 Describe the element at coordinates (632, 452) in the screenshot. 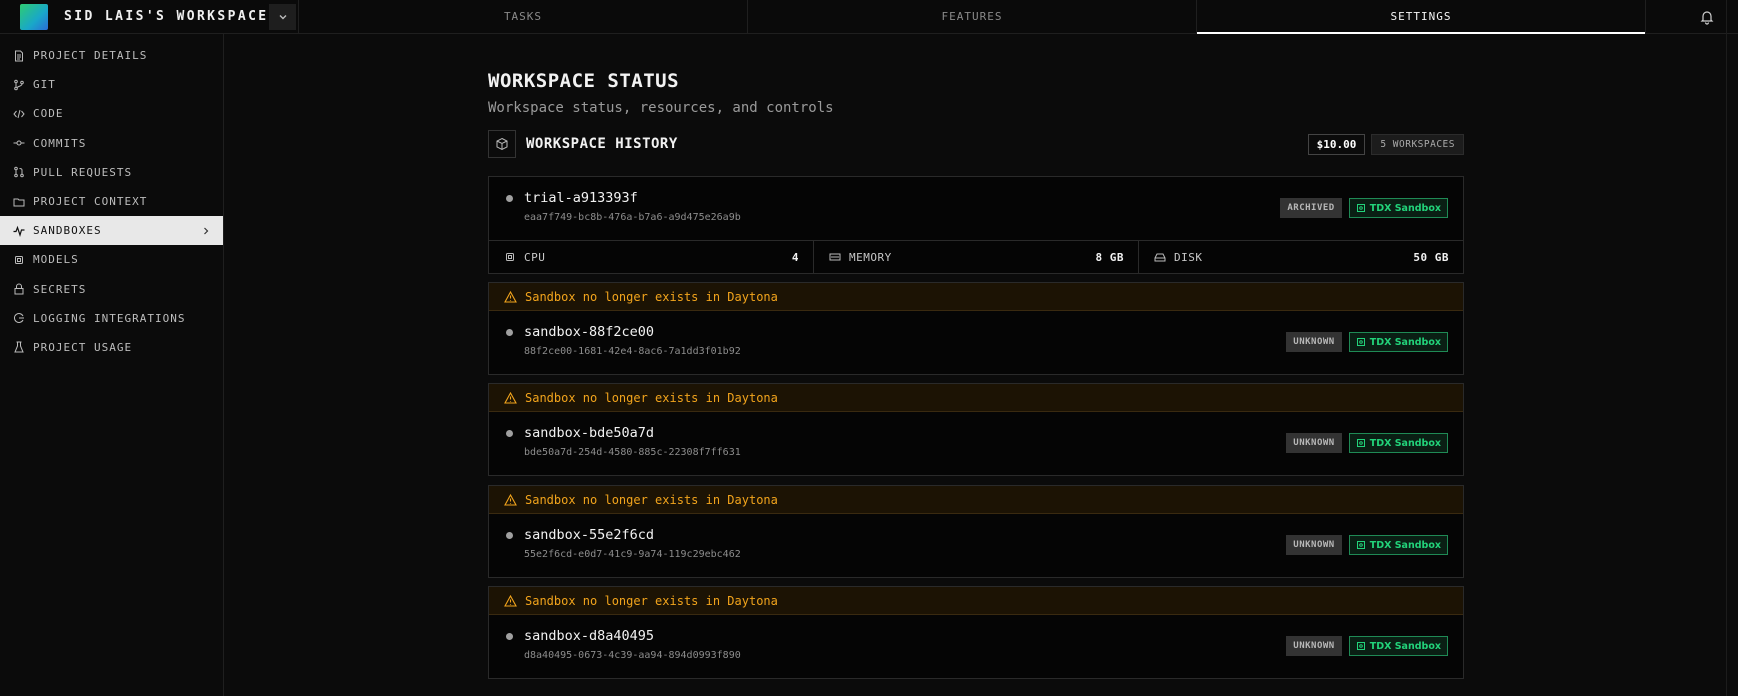

I see `sandbox-id: bde50a7d-254d-4580-885c-22308f7ff631` at that location.